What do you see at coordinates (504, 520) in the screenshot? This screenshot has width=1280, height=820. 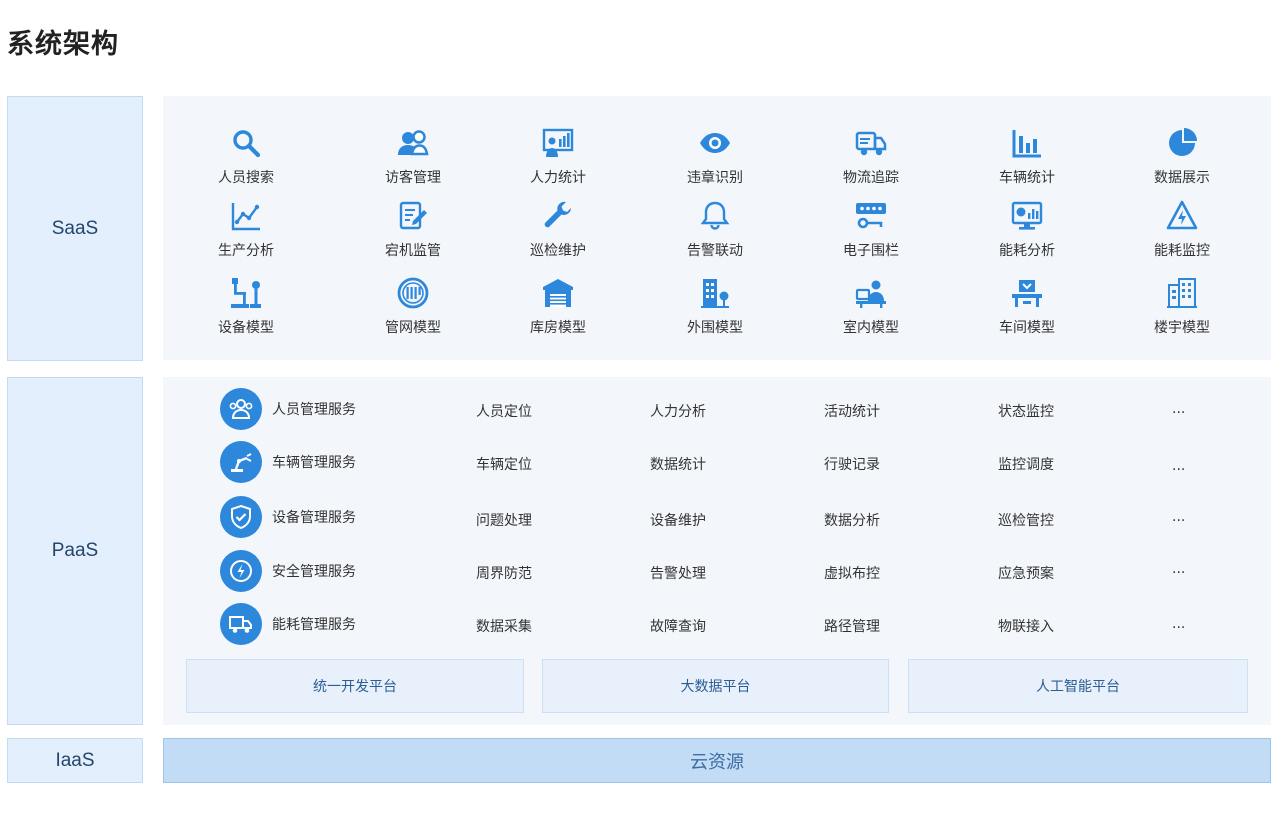 I see `service-item: 问题处理` at bounding box center [504, 520].